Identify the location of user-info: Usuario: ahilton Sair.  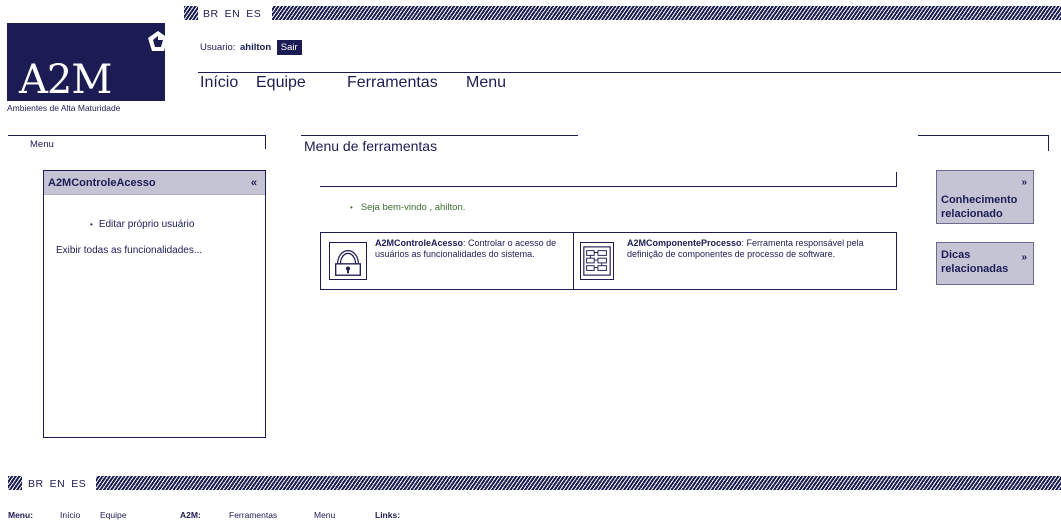
(251, 47).